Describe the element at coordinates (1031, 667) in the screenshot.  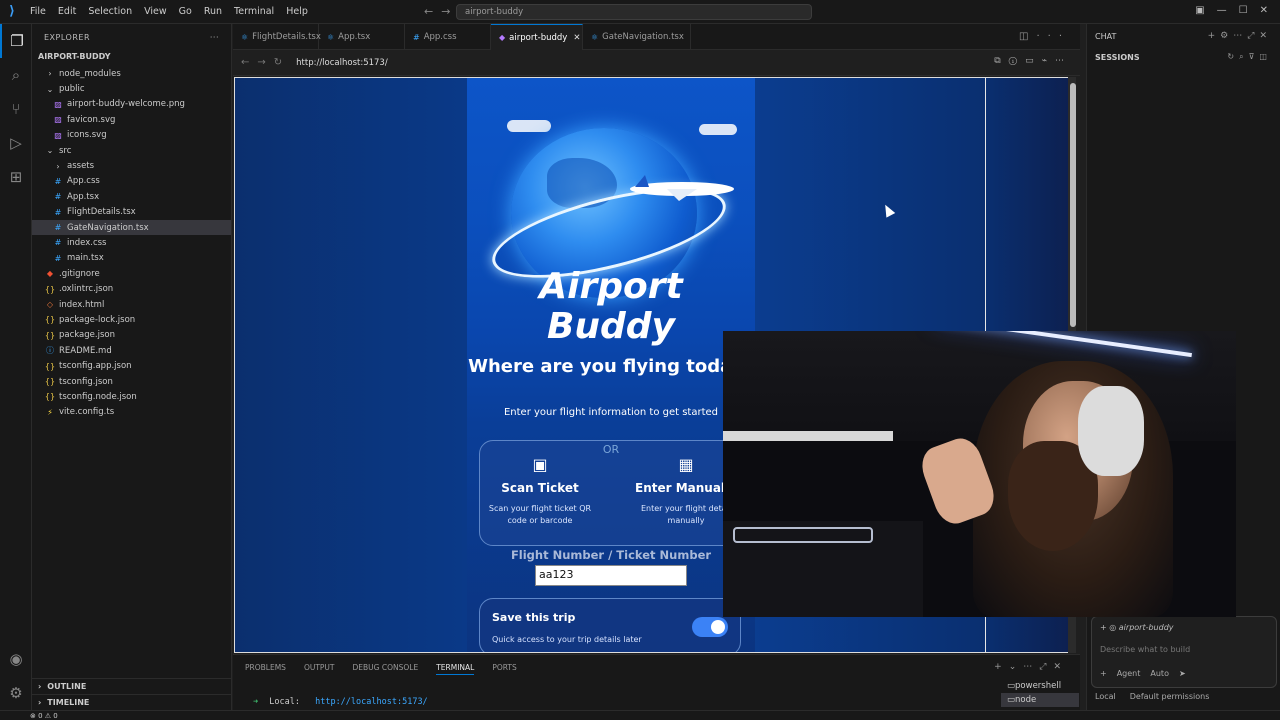
I see `panel-actions-icon: +⌄⋯⤢✕` at that location.